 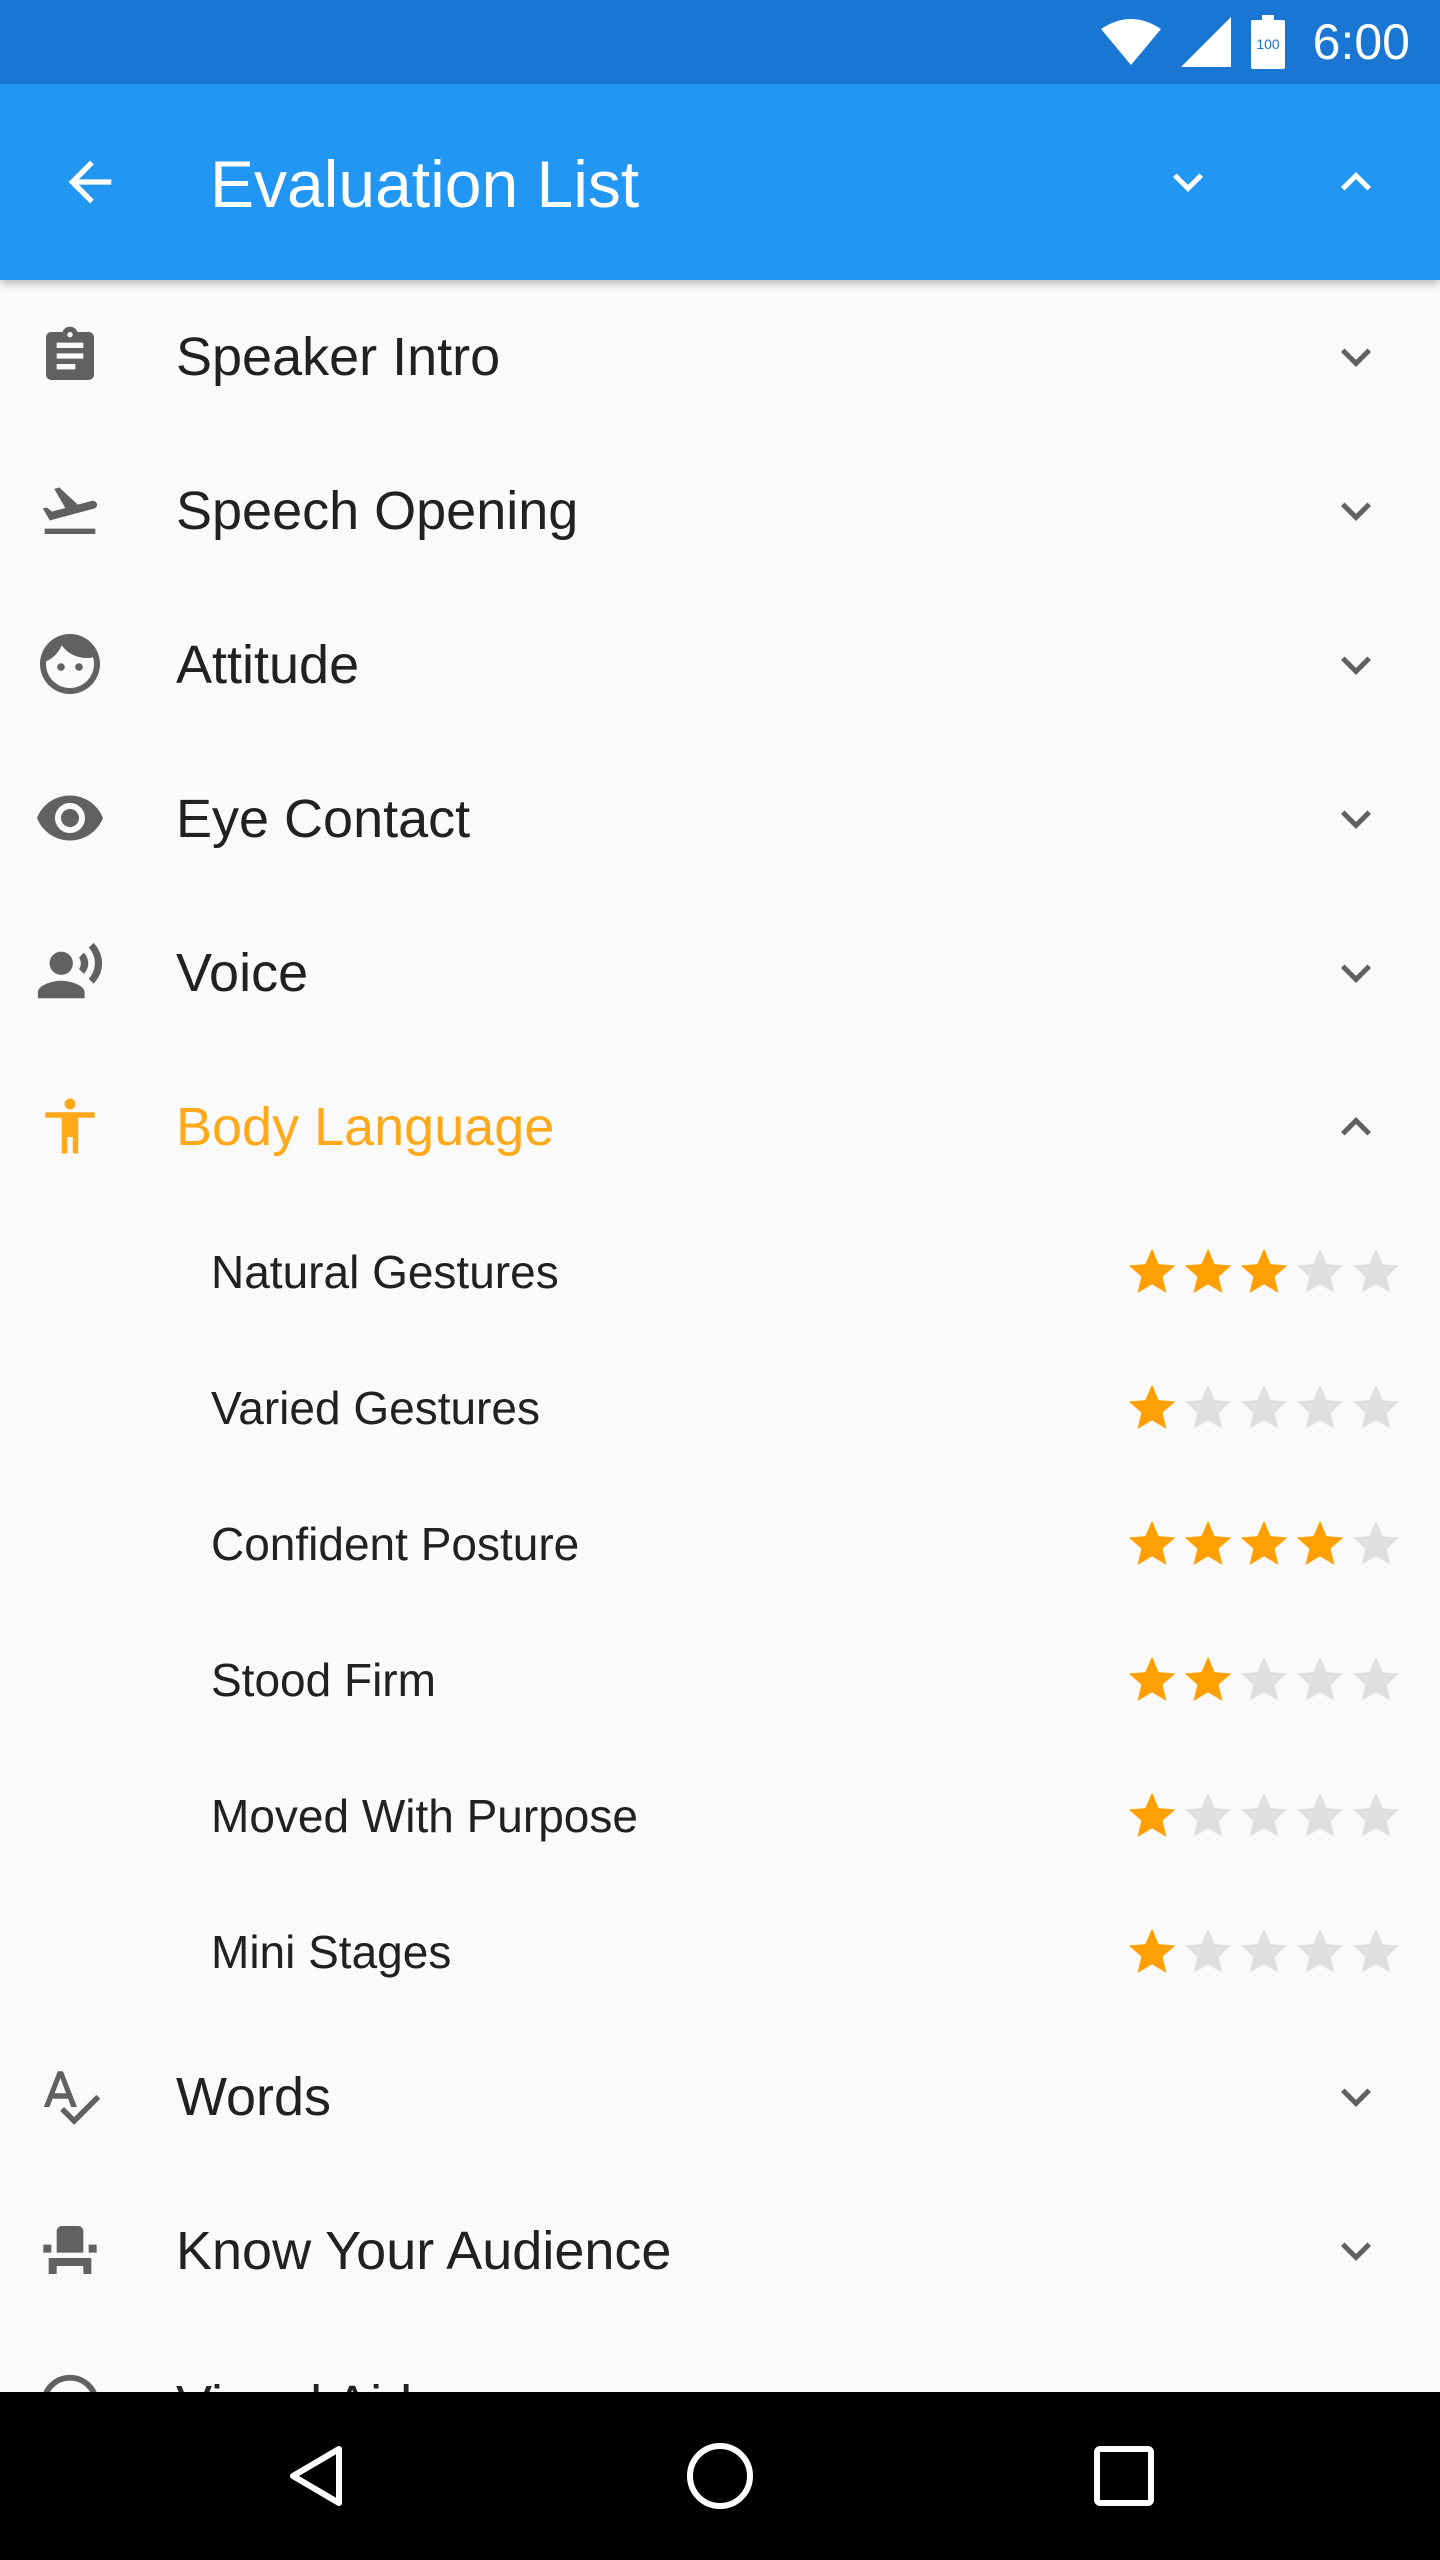 I want to click on category-row-body-language: Body Language, so click(x=720, y=1127).